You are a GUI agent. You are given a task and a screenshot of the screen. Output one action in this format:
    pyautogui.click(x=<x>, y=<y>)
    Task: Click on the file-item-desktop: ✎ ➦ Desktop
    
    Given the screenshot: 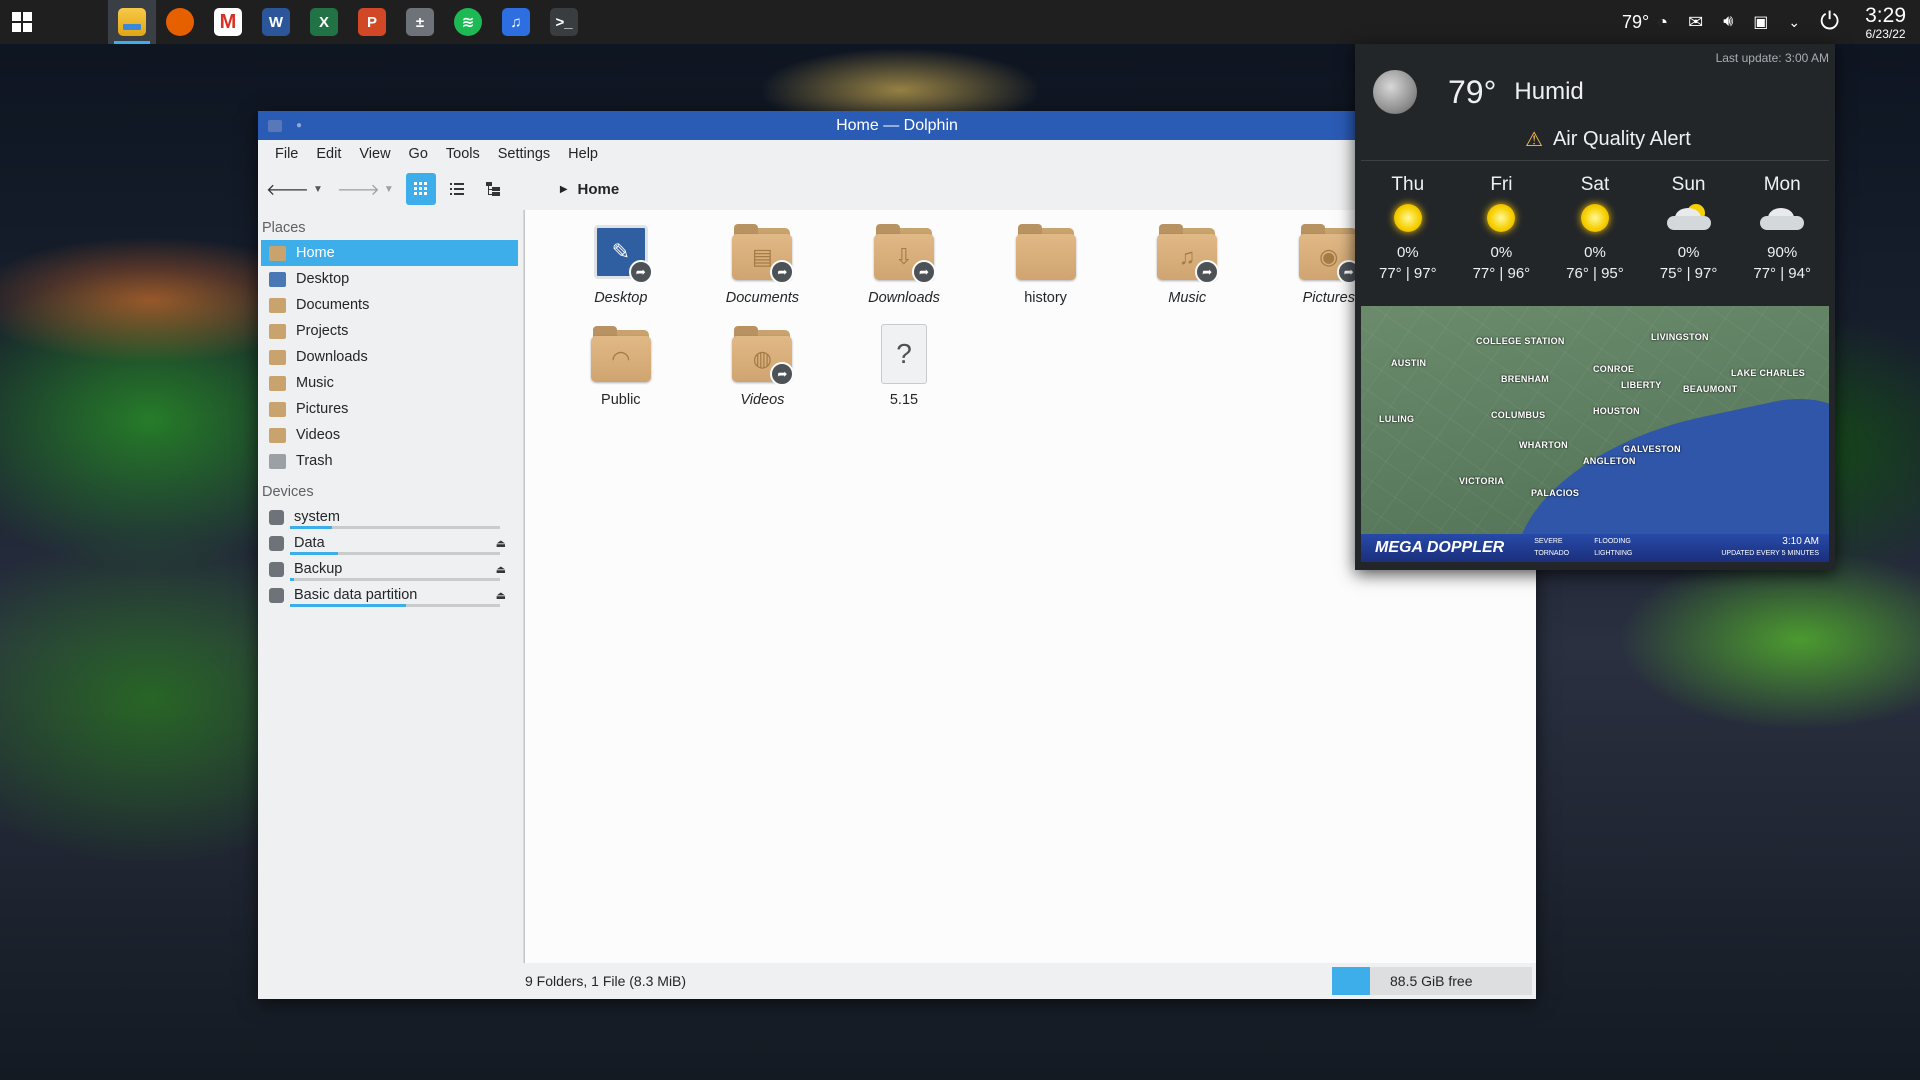 What is the action you would take?
    pyautogui.click(x=621, y=264)
    